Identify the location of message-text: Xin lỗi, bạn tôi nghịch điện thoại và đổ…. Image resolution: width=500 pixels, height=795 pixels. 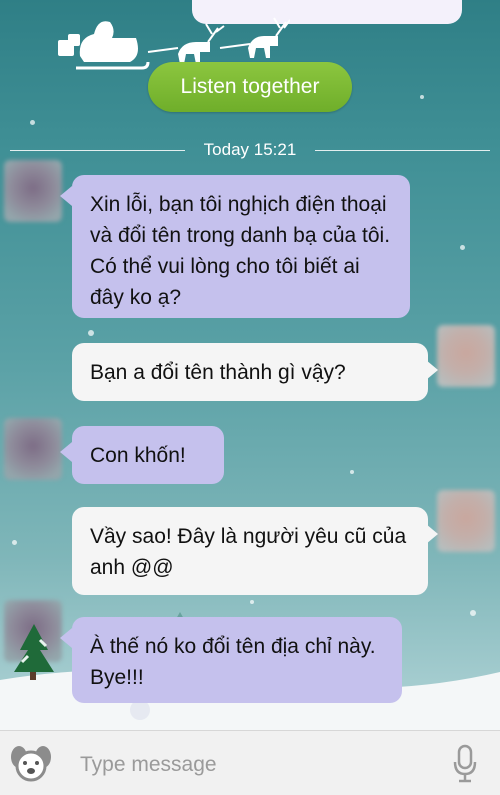
(240, 251).